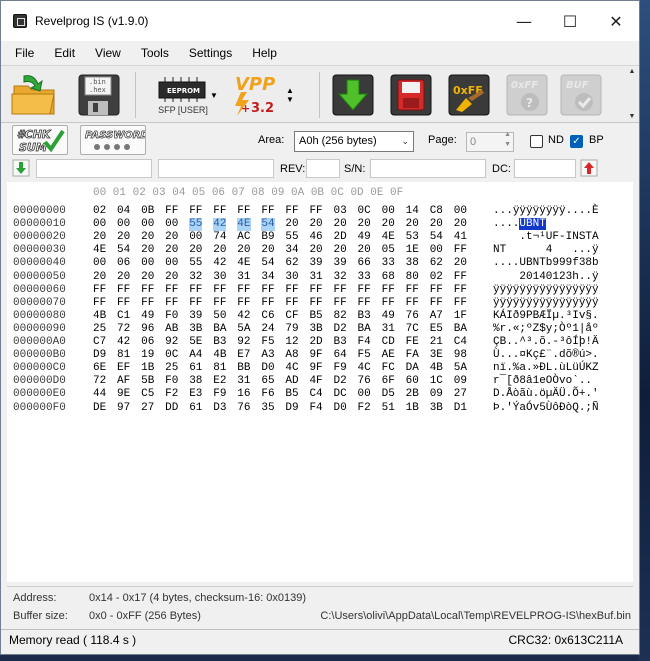 The height and width of the screenshot is (661, 650). What do you see at coordinates (195, 277) in the screenshot?
I see `hex-byte: 32` at bounding box center [195, 277].